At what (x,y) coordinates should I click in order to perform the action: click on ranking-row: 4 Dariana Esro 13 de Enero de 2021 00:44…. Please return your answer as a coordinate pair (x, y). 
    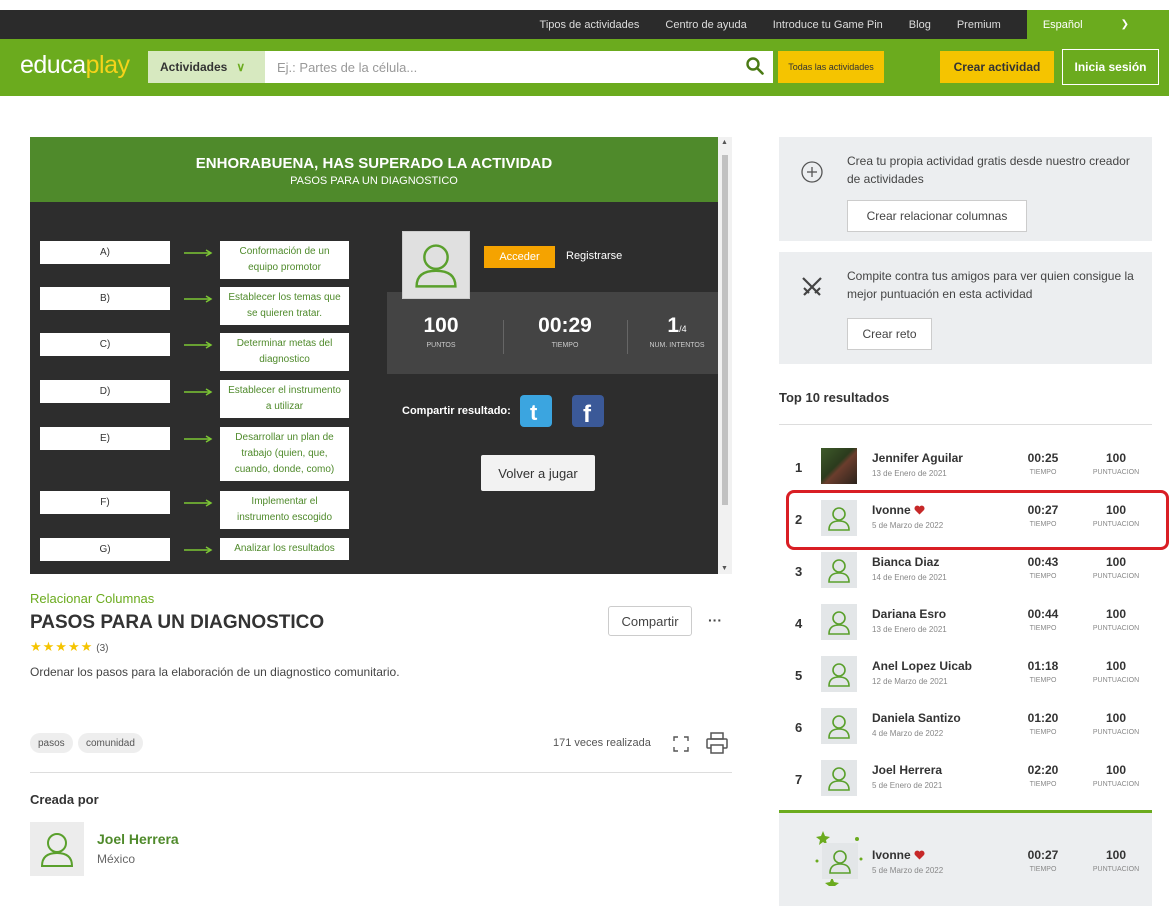
    Looking at the image, I should click on (965, 623).